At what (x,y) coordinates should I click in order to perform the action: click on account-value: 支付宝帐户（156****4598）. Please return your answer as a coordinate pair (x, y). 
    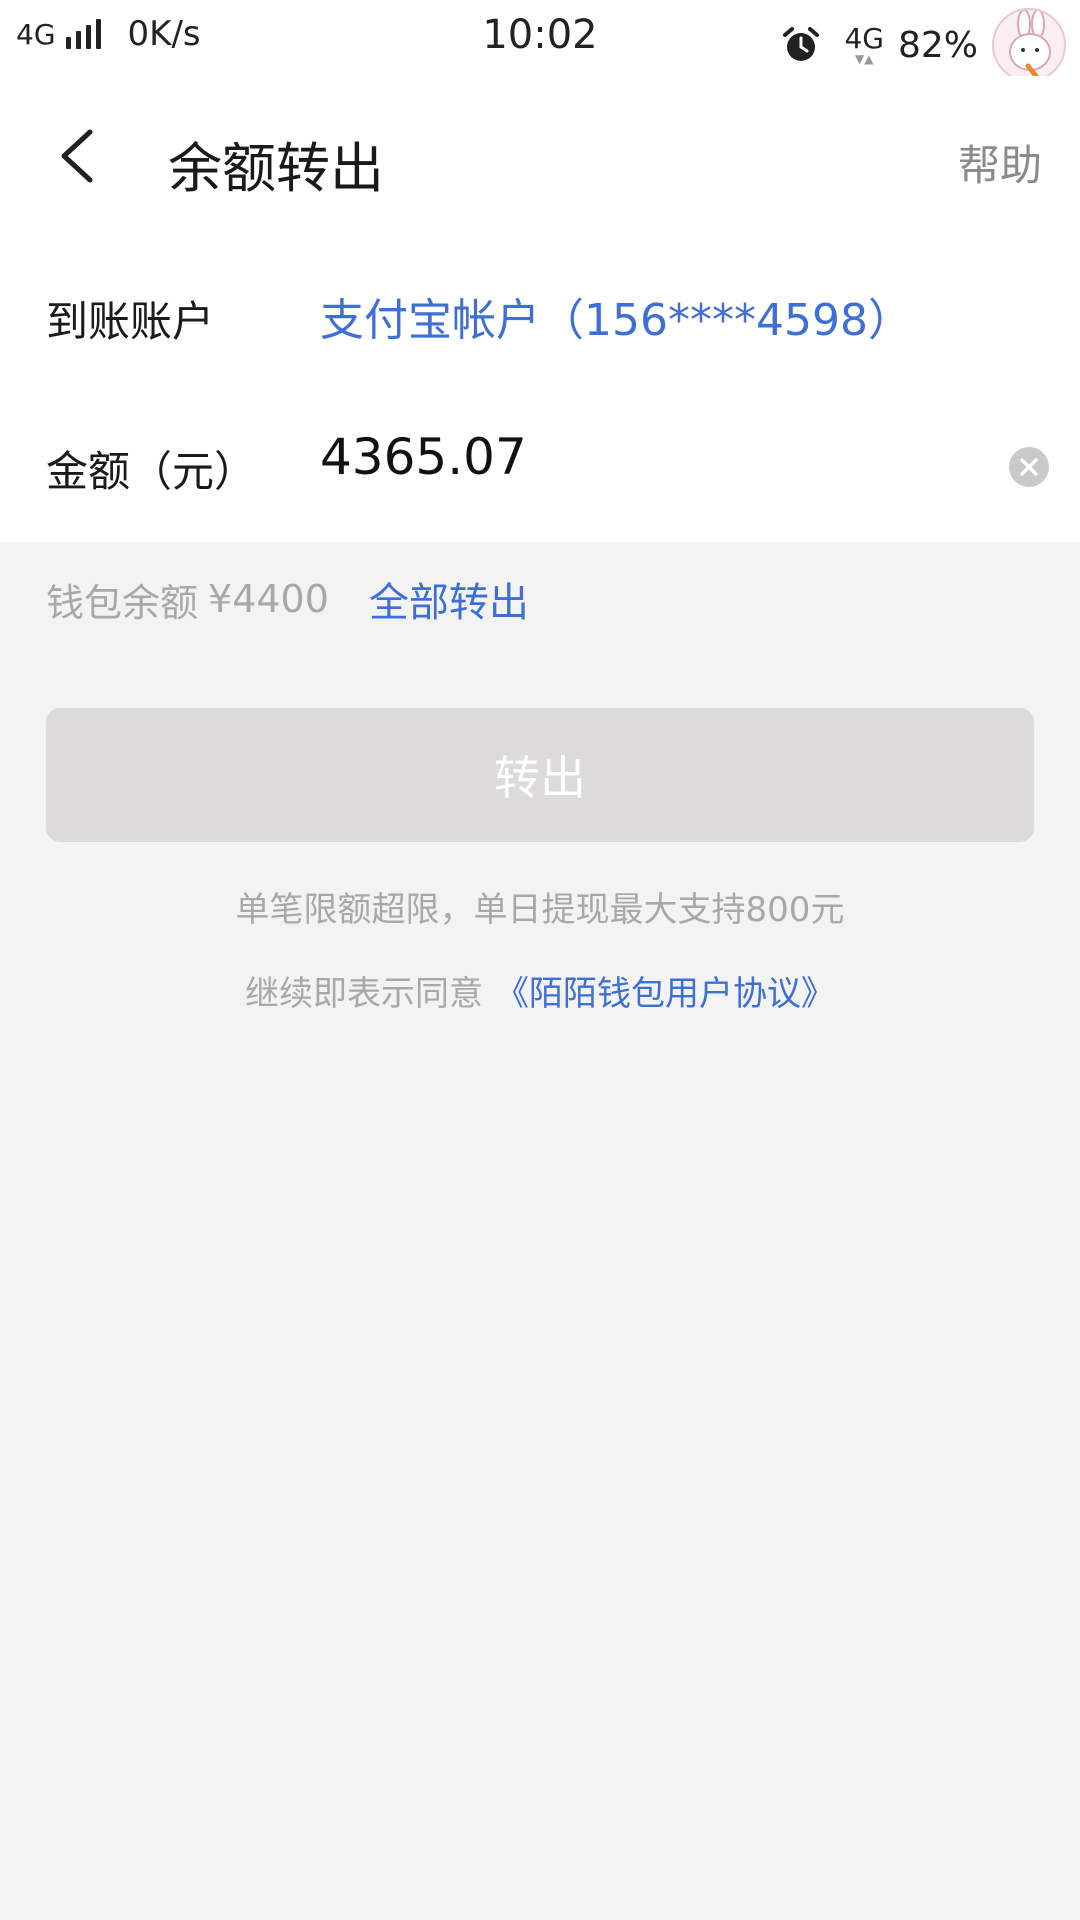
    Looking at the image, I should click on (616, 316).